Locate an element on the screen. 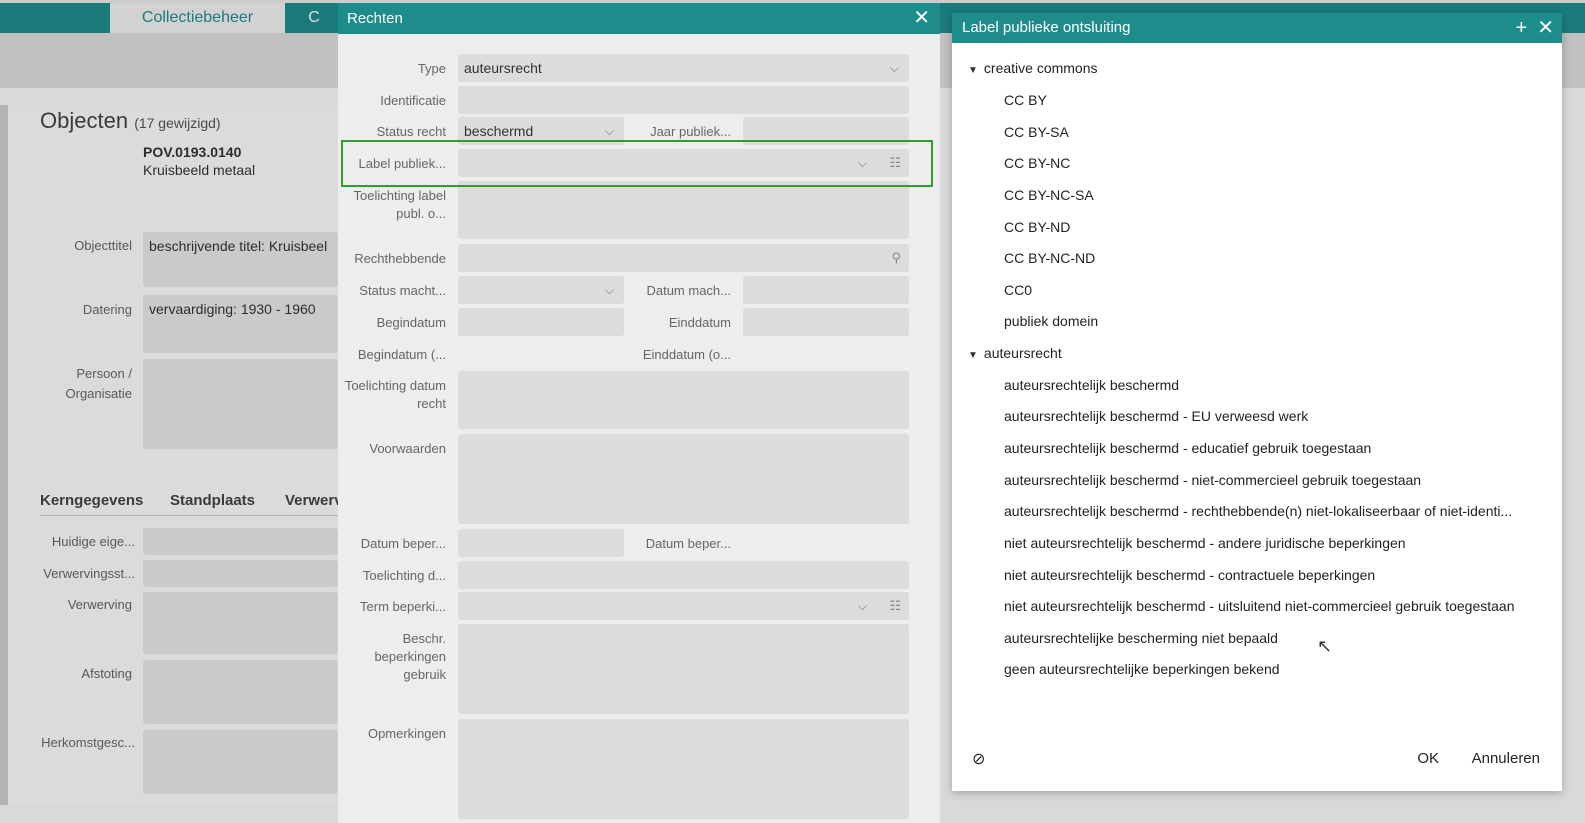  toelichting-d-field is located at coordinates (683, 575).